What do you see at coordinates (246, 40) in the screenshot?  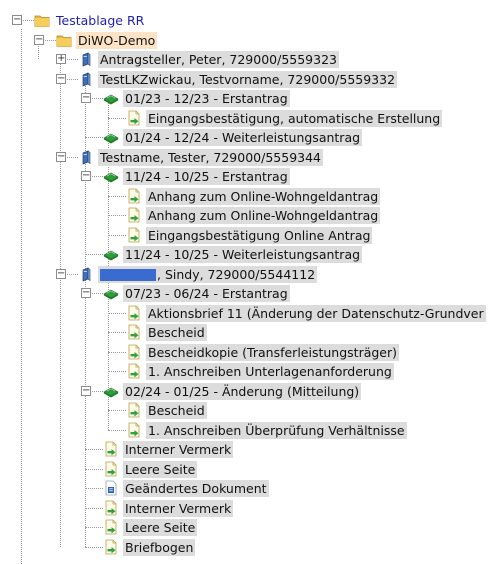 I see `tree-folder: − DiWO-Demo` at bounding box center [246, 40].